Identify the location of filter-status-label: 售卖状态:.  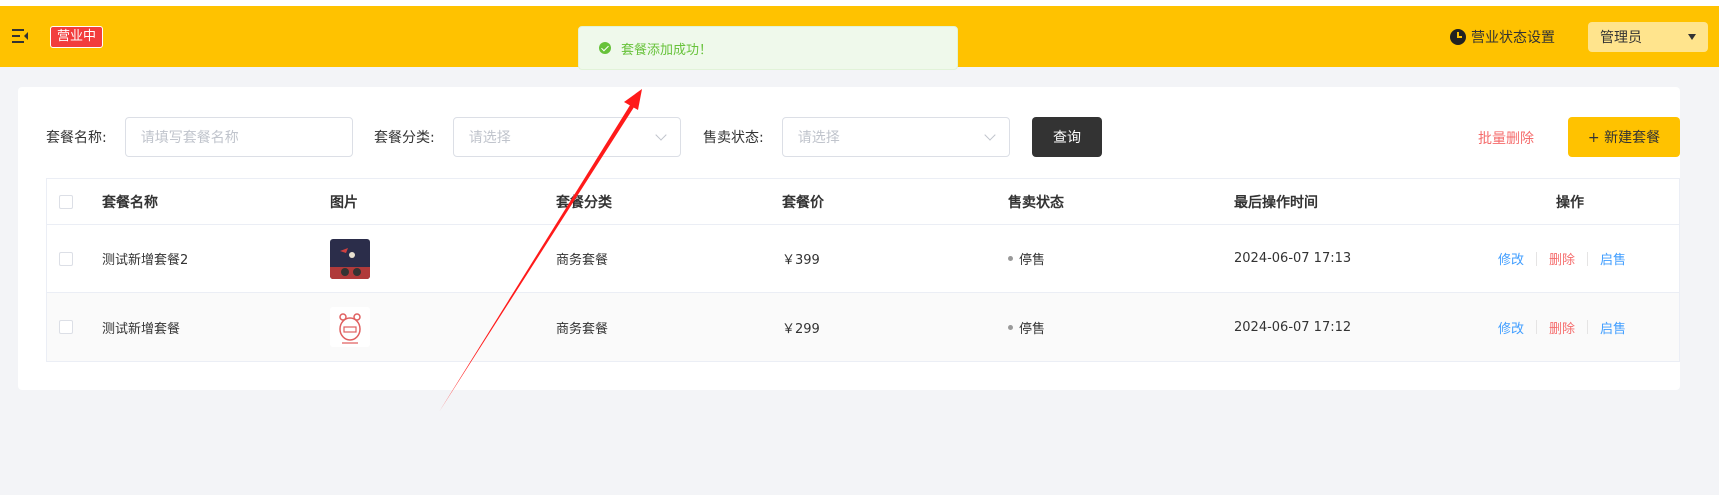
(733, 138).